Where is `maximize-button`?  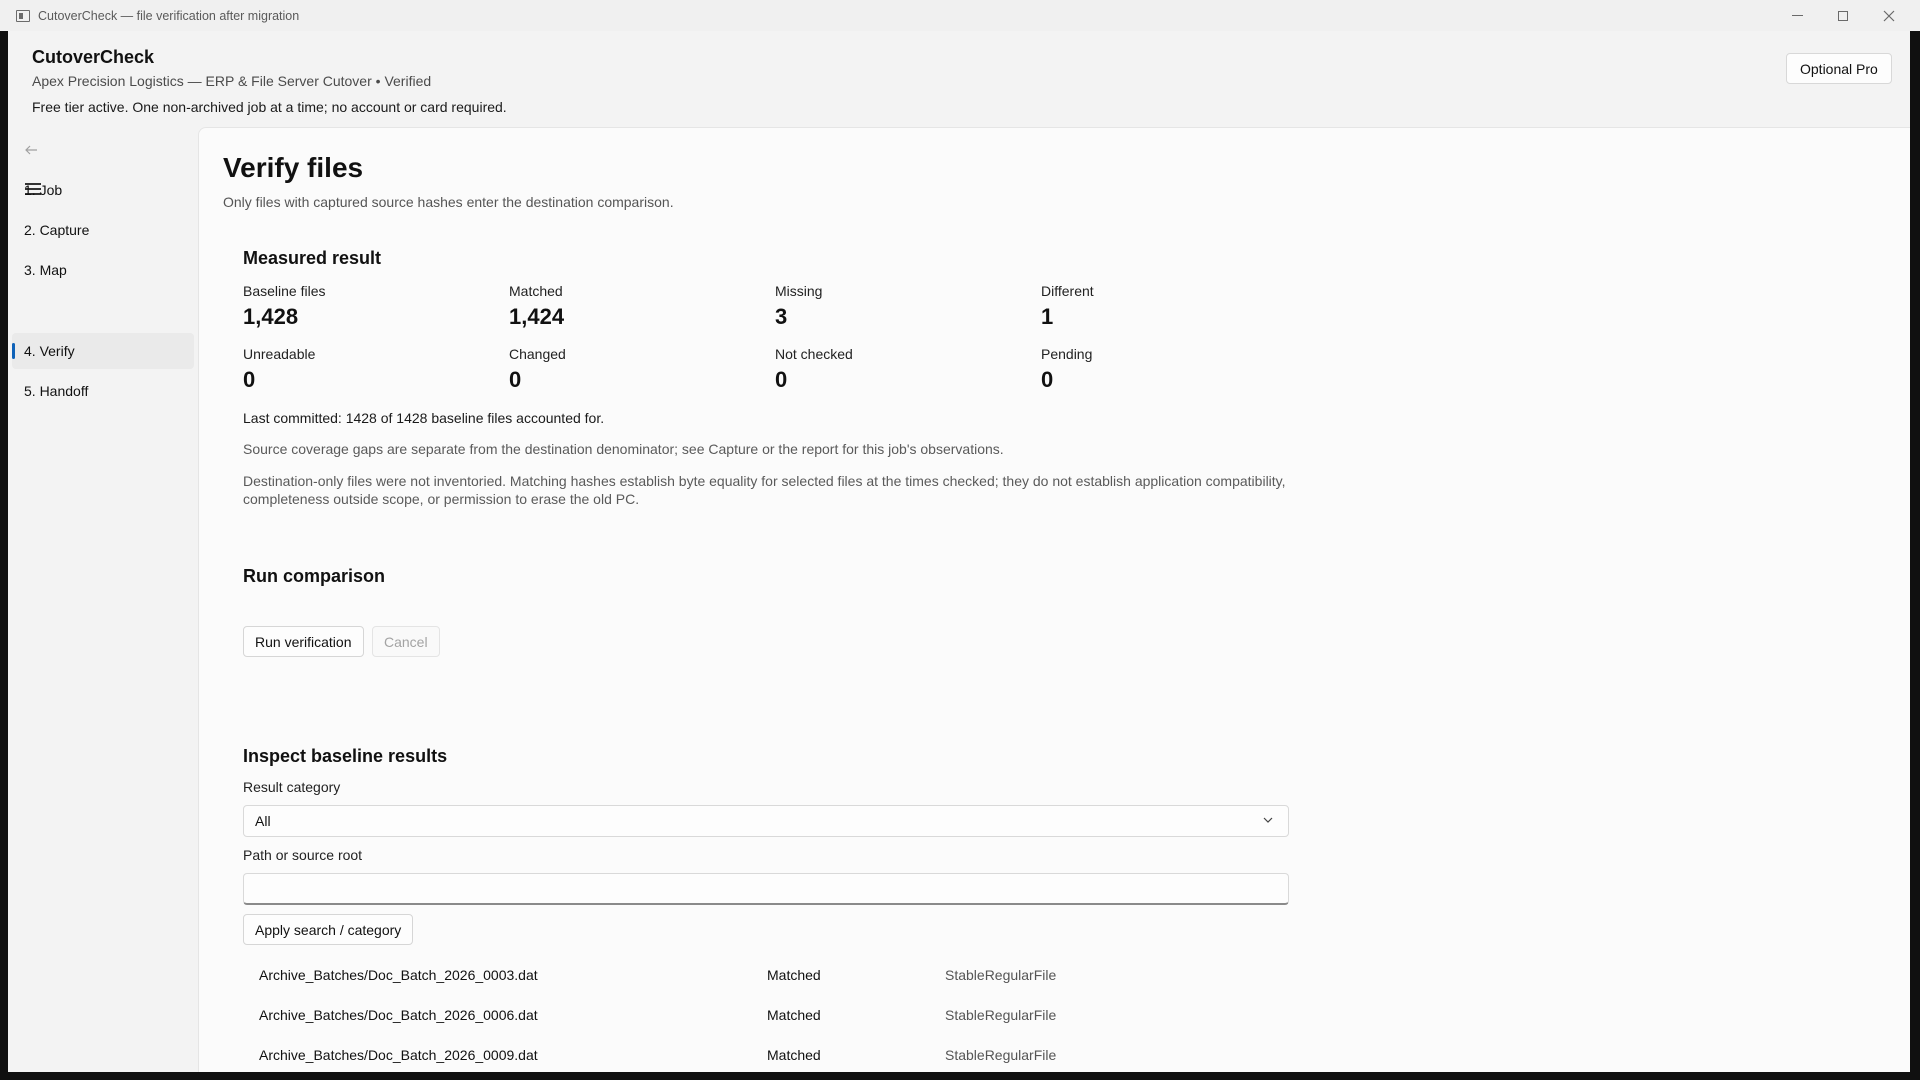 maximize-button is located at coordinates (1843, 15).